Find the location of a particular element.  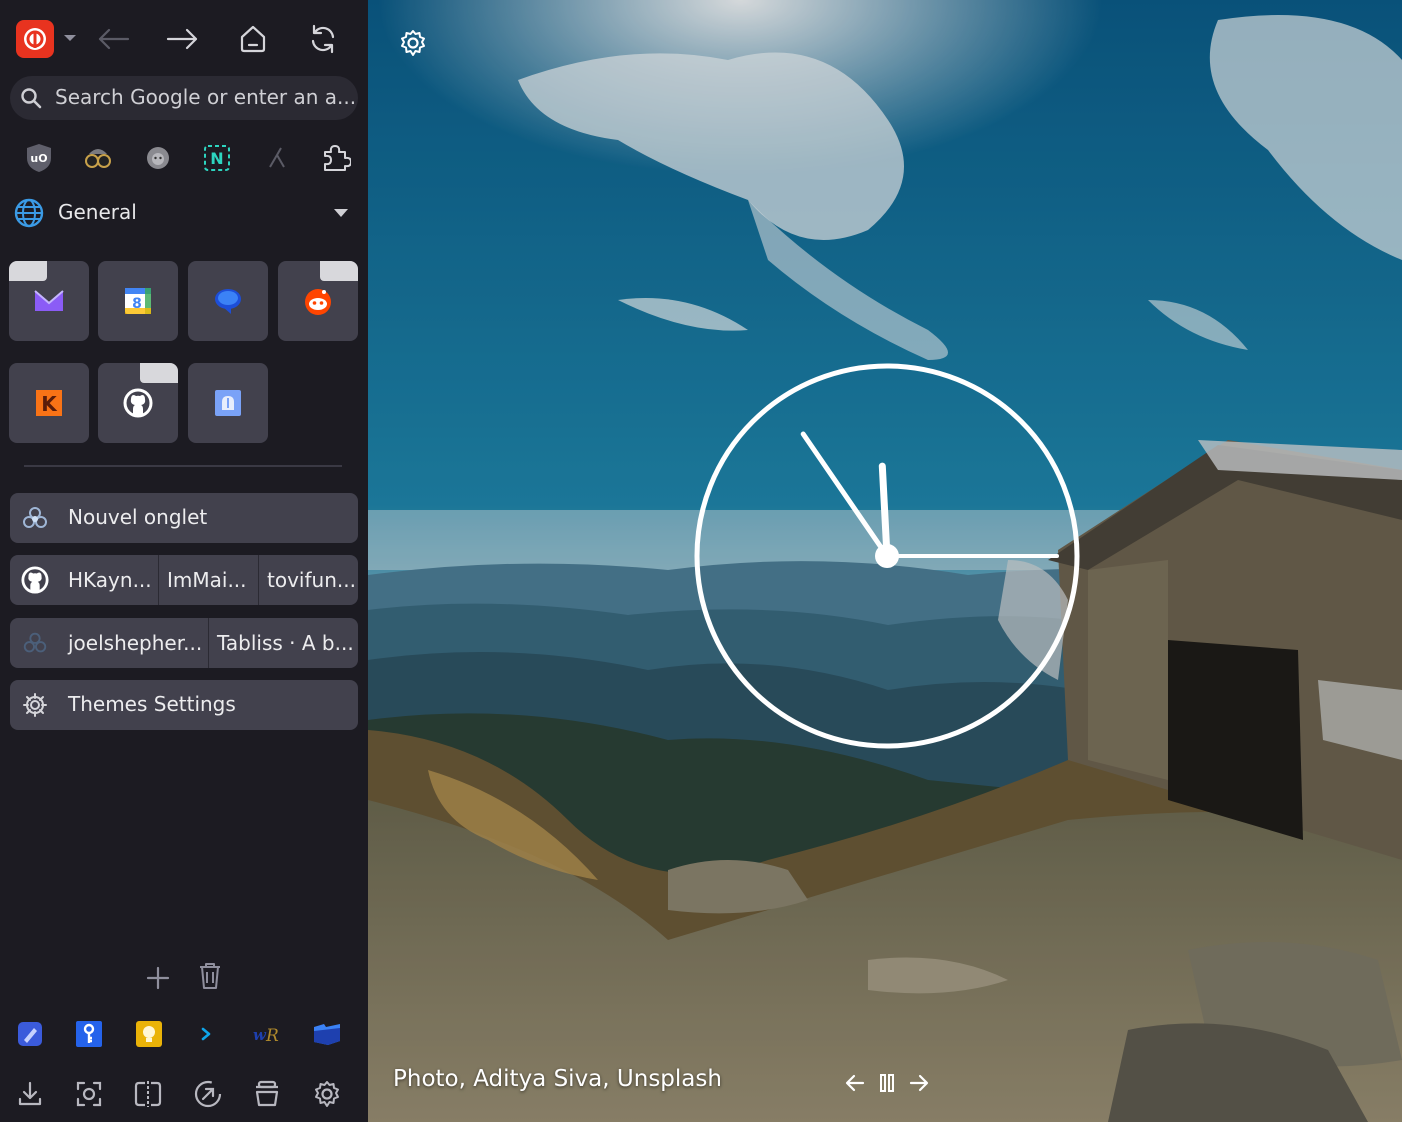

screenshot-icon is located at coordinates (89, 1094).